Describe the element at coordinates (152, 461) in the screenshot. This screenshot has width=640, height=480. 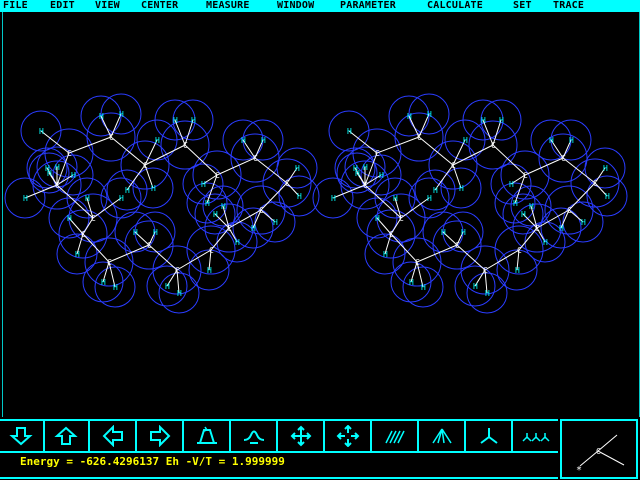
I see `energy-readout: Energy = -626.4296137 Eh -V/T = 1.999999` at that location.